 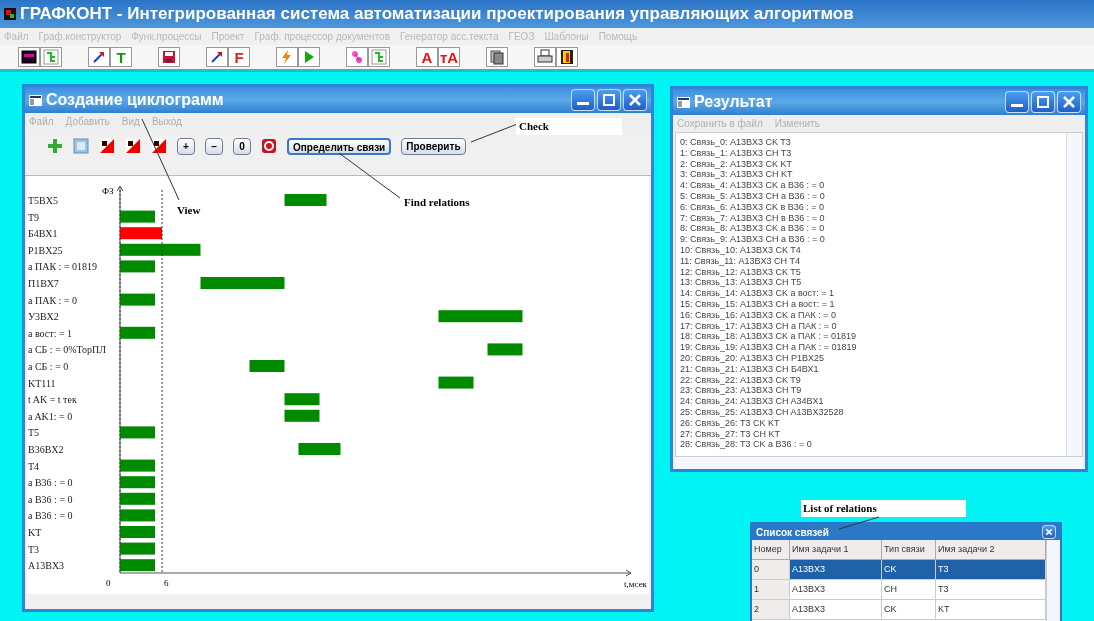 I want to click on result-line: 16: Связь_16: A13BX3 CK a ПАК : = 0, so click(x=758, y=315).